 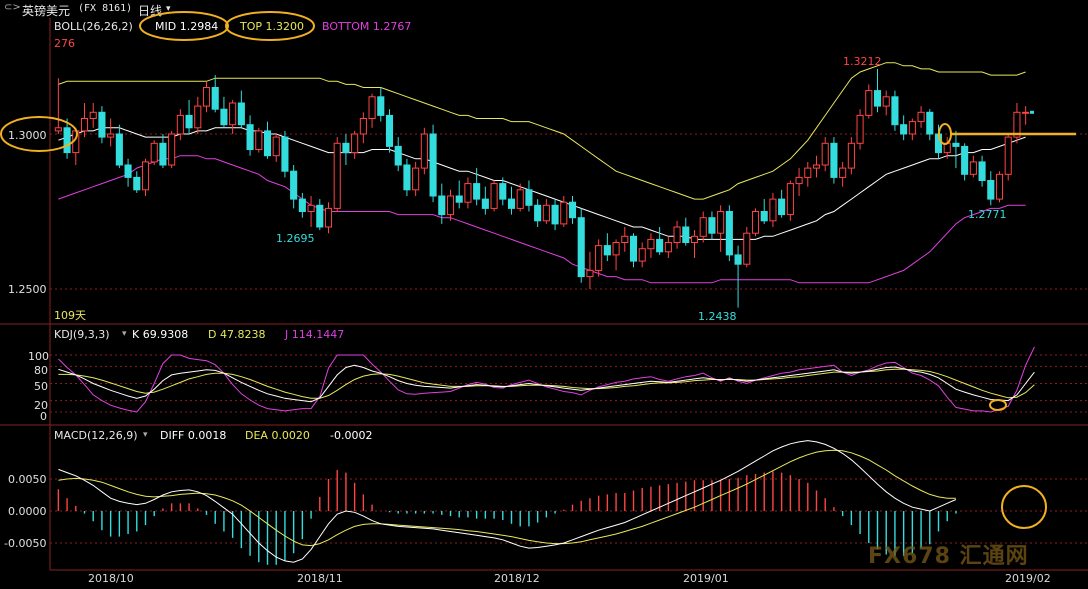 What do you see at coordinates (193, 435) in the screenshot?
I see `macd-diff-value: DIFF 0.0018` at bounding box center [193, 435].